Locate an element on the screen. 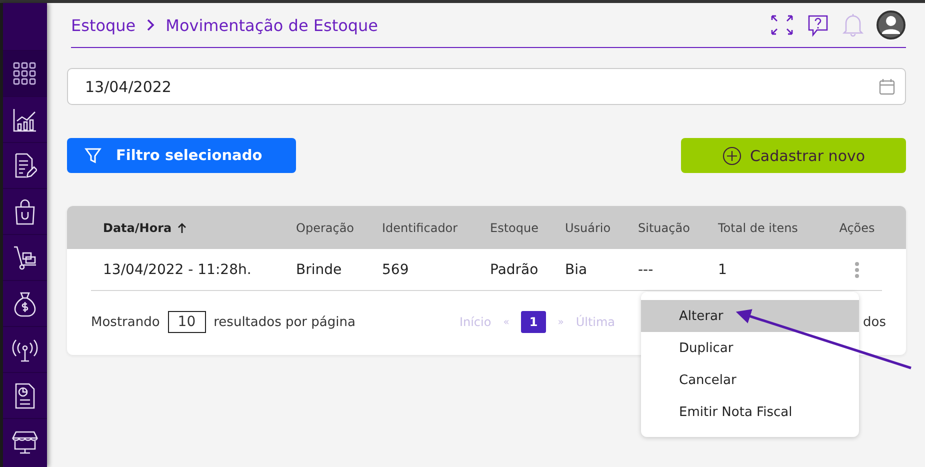  column-header: Ações is located at coordinates (857, 227).